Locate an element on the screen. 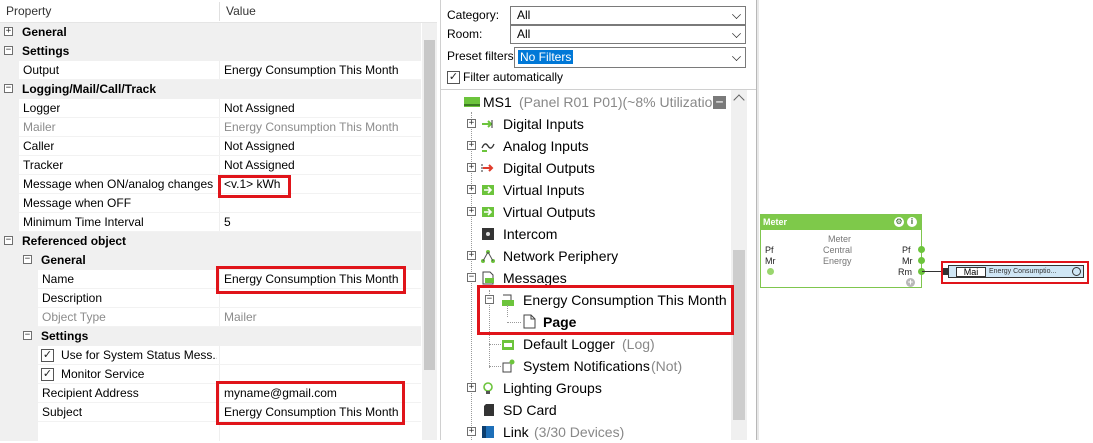  output-rm-label: Rm is located at coordinates (905, 272).